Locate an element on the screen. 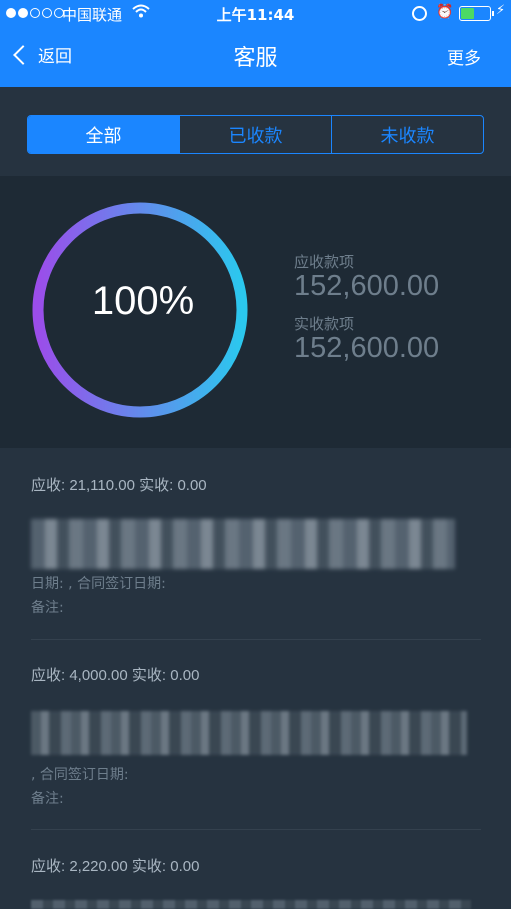  receivable-metric: 应收款项 152,600.00 is located at coordinates (366, 277).